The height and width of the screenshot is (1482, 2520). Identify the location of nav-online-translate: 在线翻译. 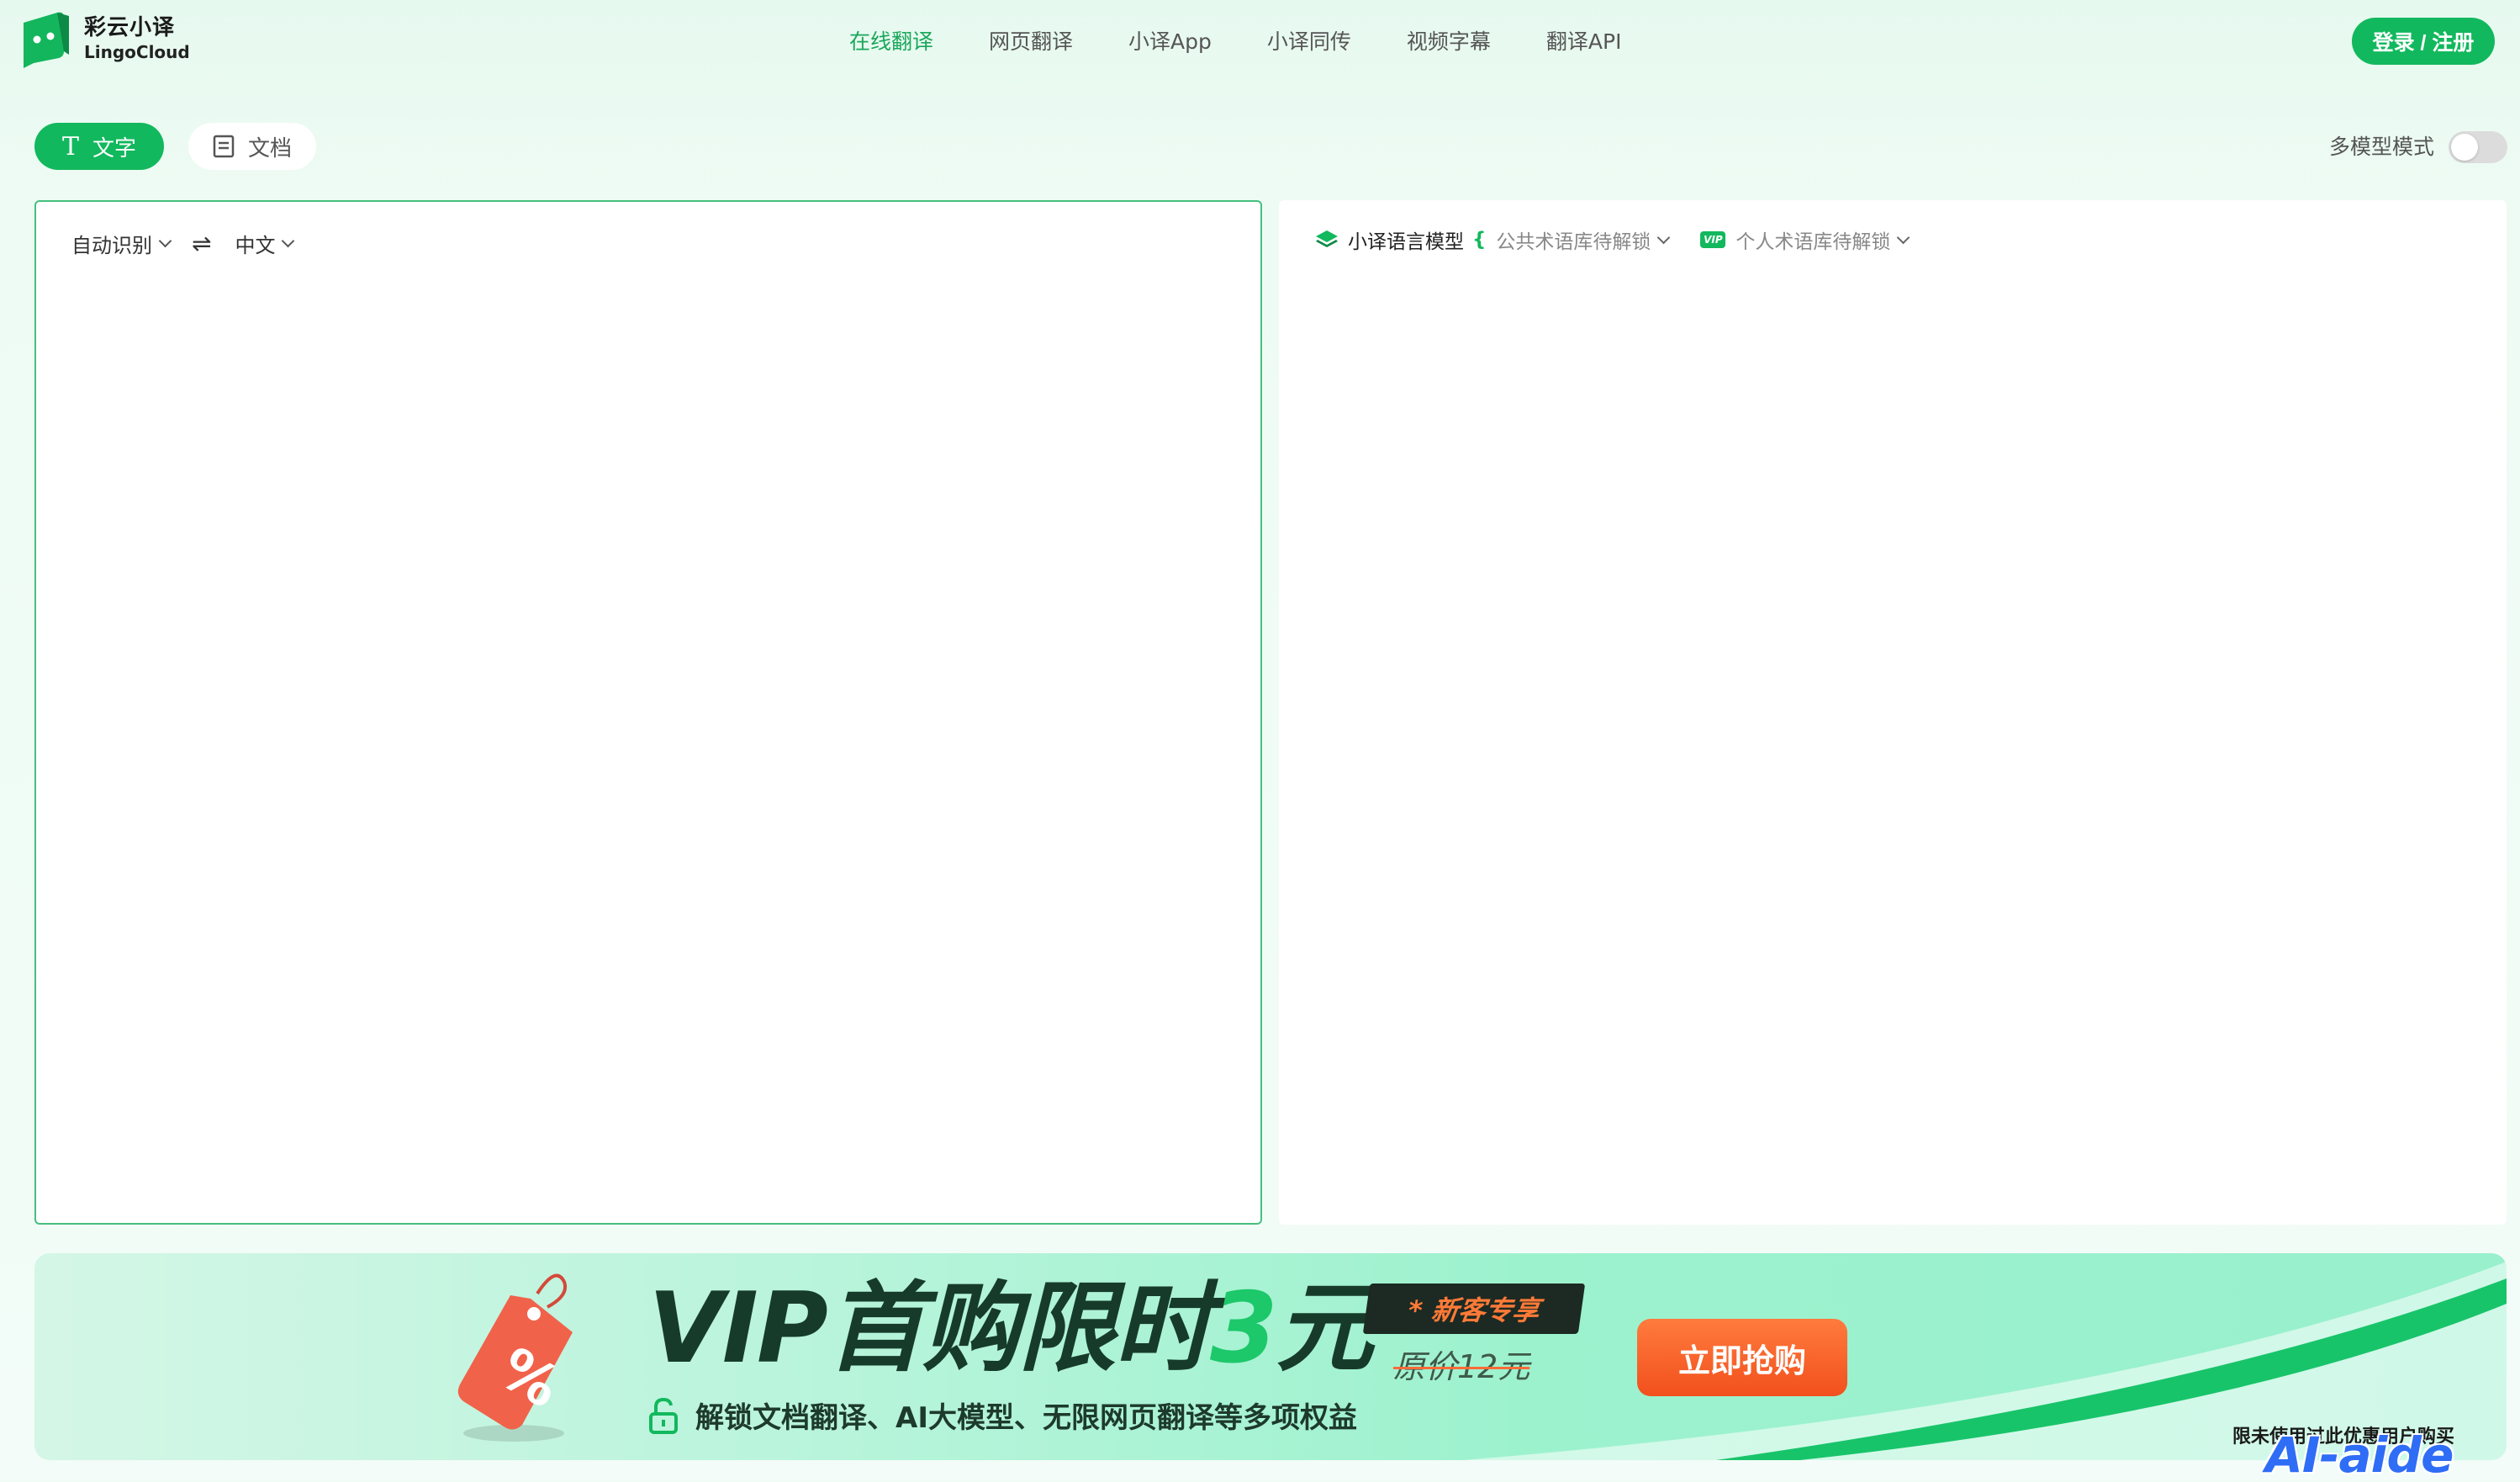
(891, 42).